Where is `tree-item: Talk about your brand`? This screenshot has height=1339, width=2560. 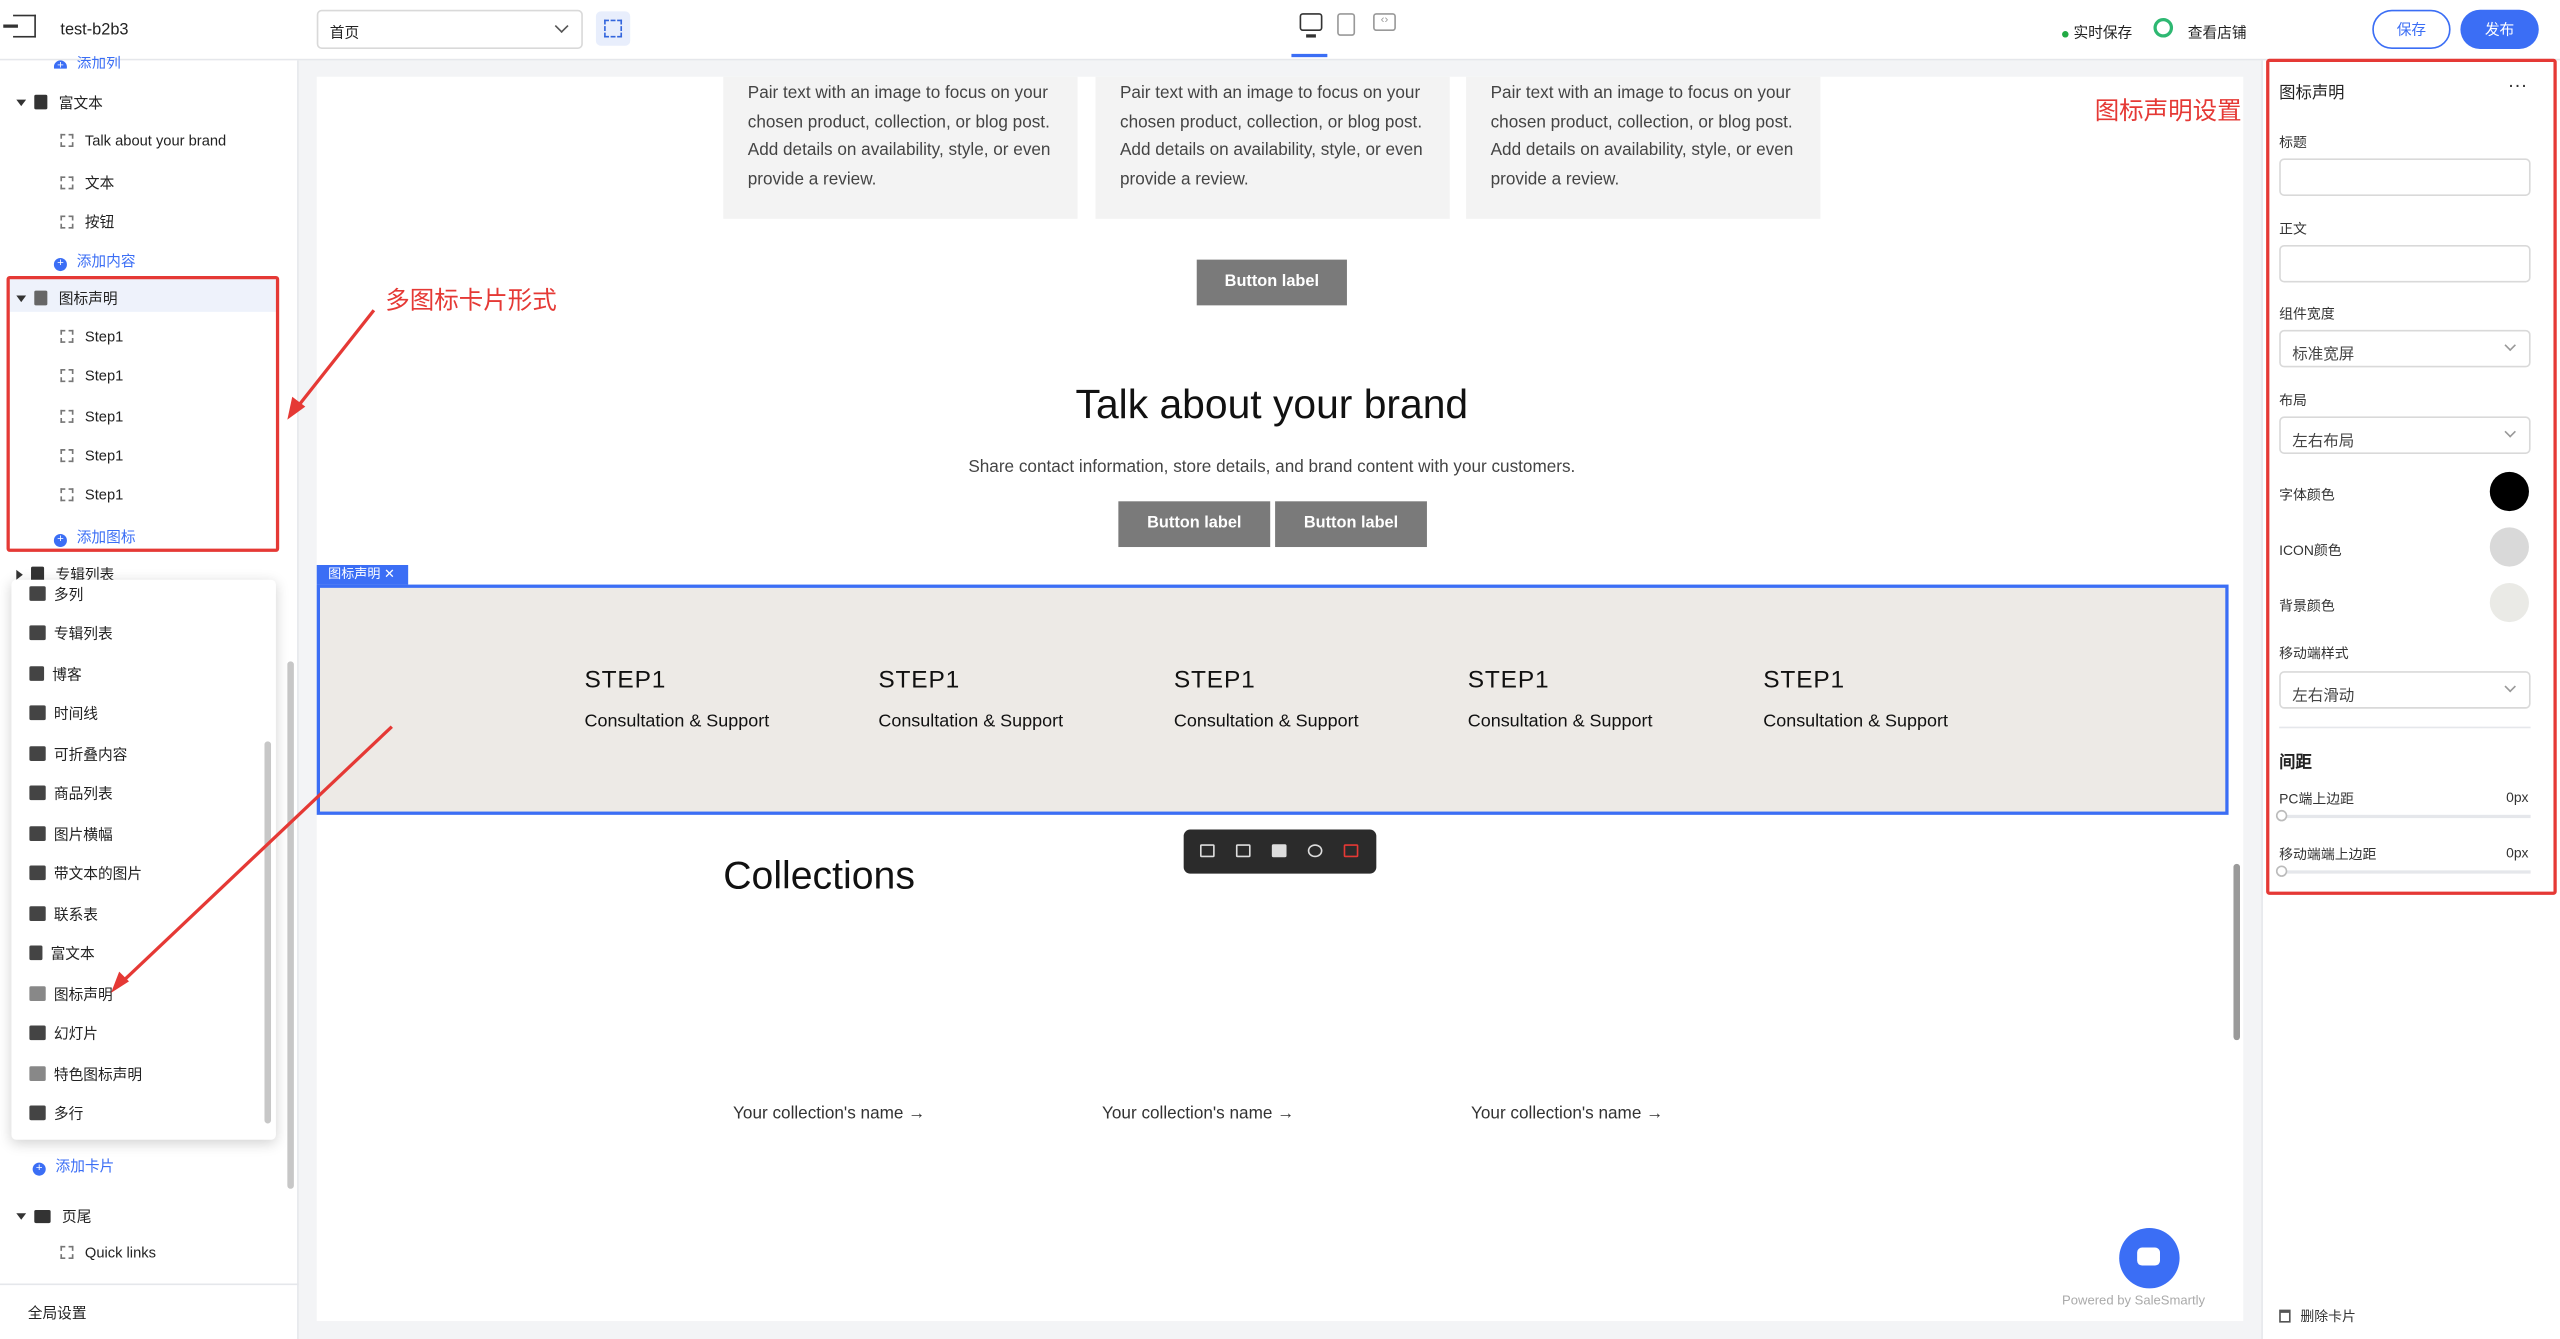
tree-item: Talk about your brand is located at coordinates (143, 140).